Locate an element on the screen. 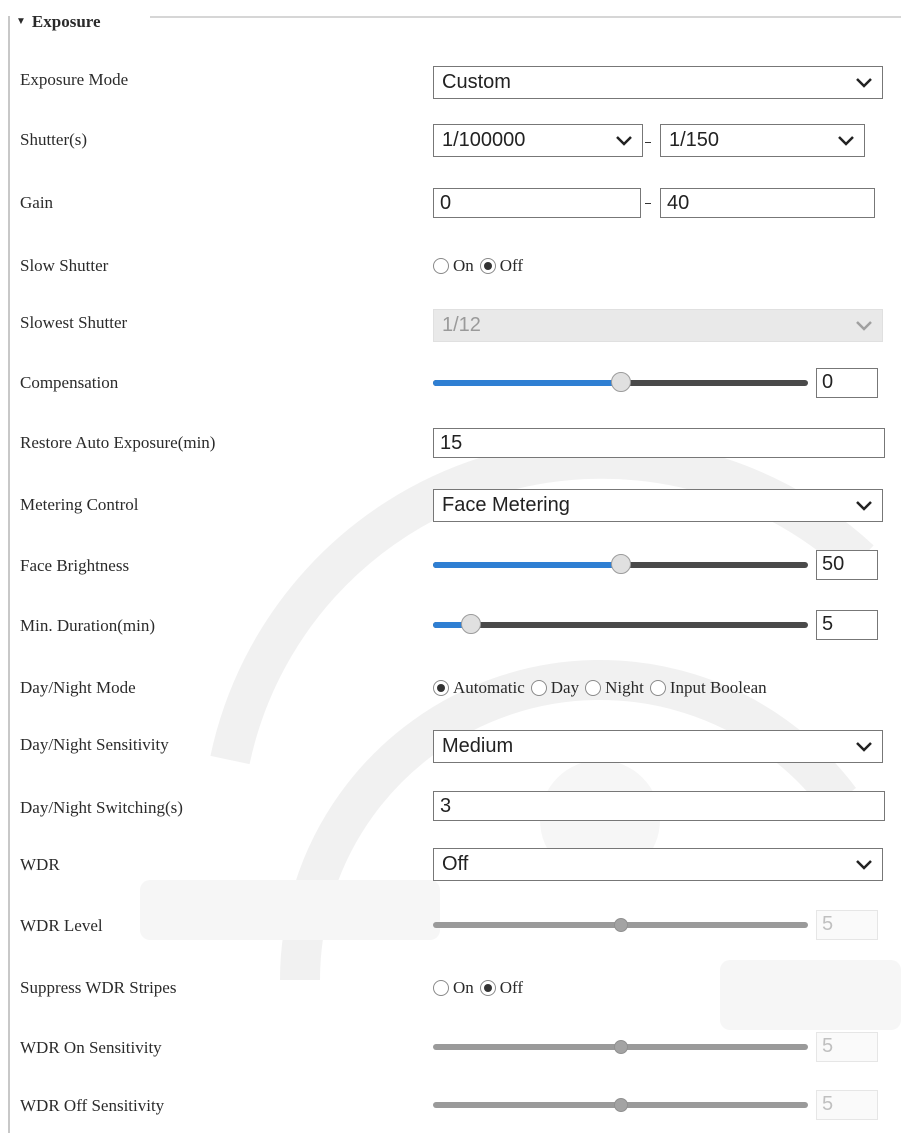 The image size is (901, 1133). radio-label: Day is located at coordinates (565, 687).